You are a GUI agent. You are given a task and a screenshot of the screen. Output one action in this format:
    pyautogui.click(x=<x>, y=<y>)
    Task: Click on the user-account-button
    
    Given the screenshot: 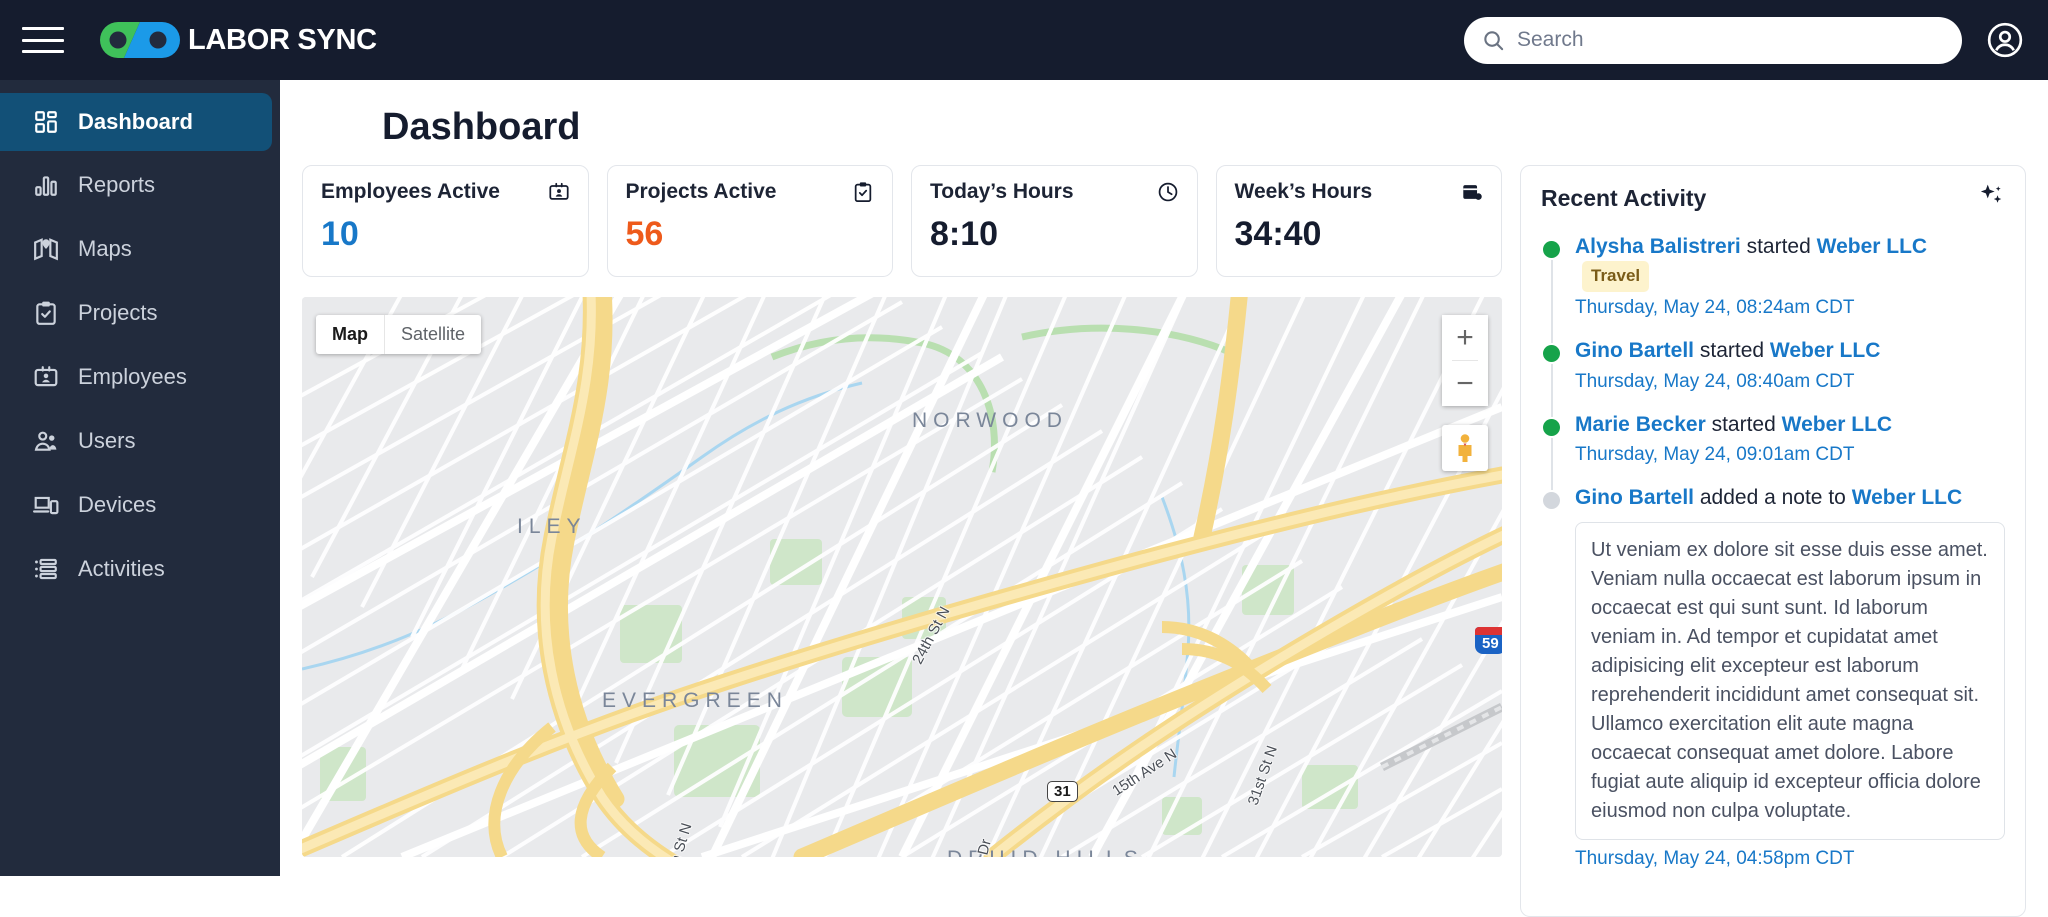 What is the action you would take?
    pyautogui.click(x=2005, y=40)
    